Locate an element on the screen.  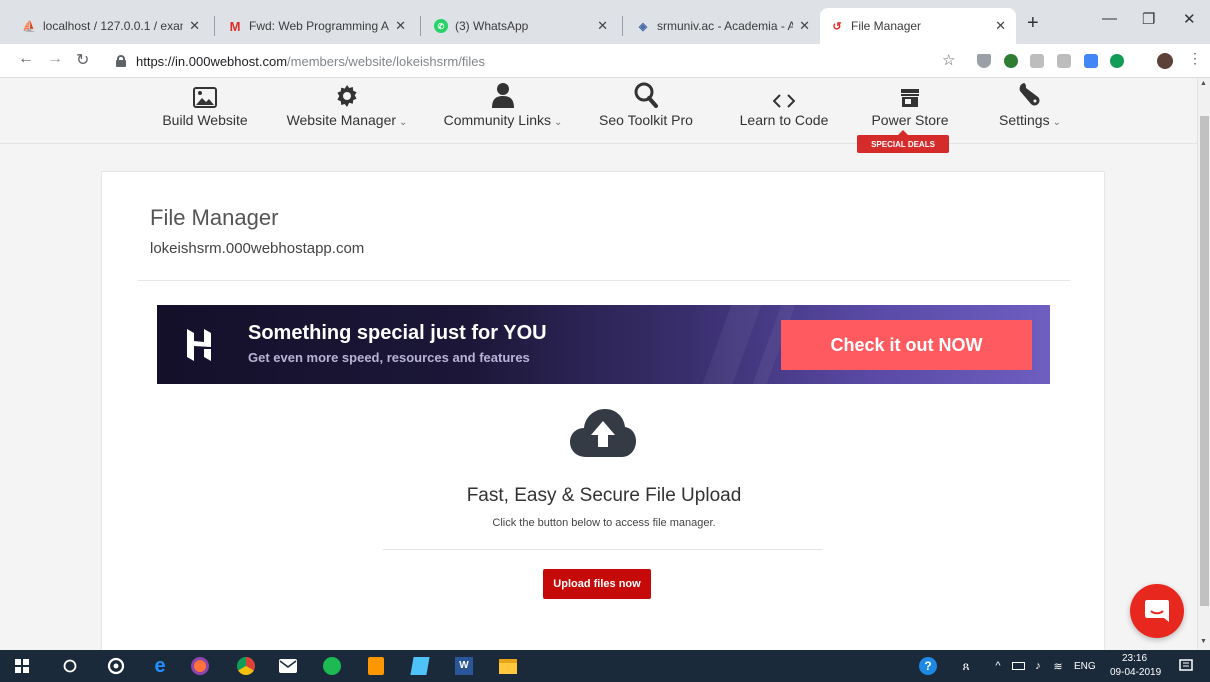
new-tab-button: + is located at coordinates (1033, 23).